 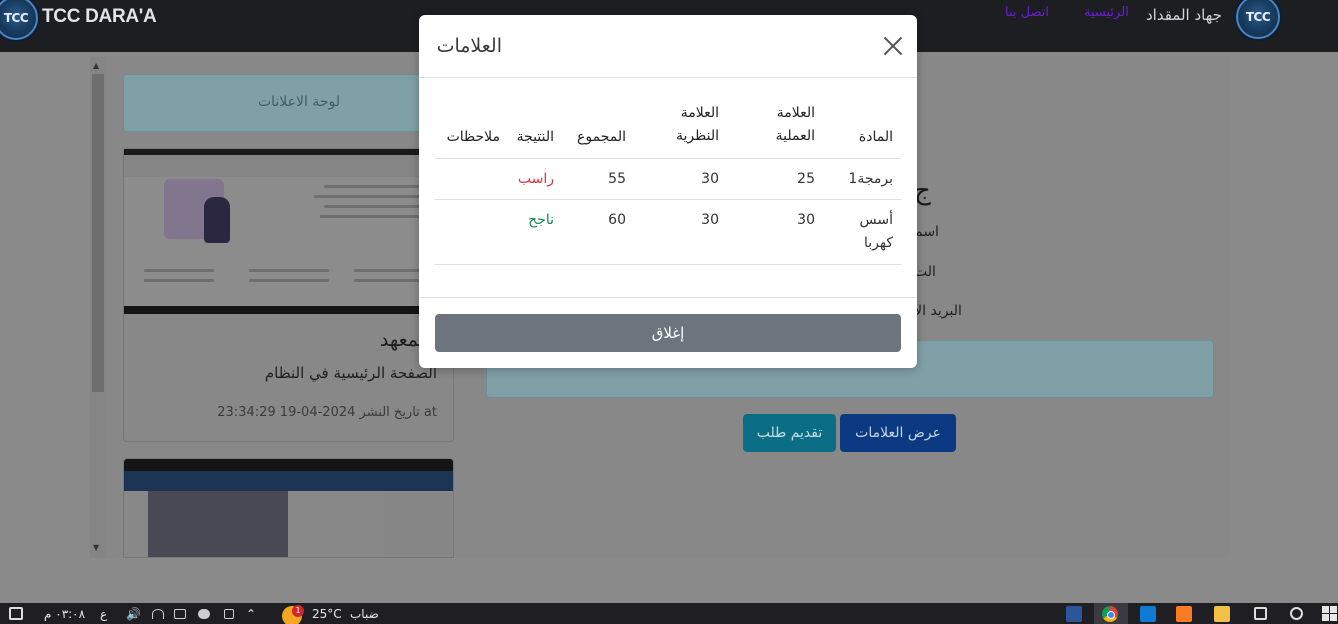 What do you see at coordinates (617, 220) in the screenshot?
I see `row2-total: 60` at bounding box center [617, 220].